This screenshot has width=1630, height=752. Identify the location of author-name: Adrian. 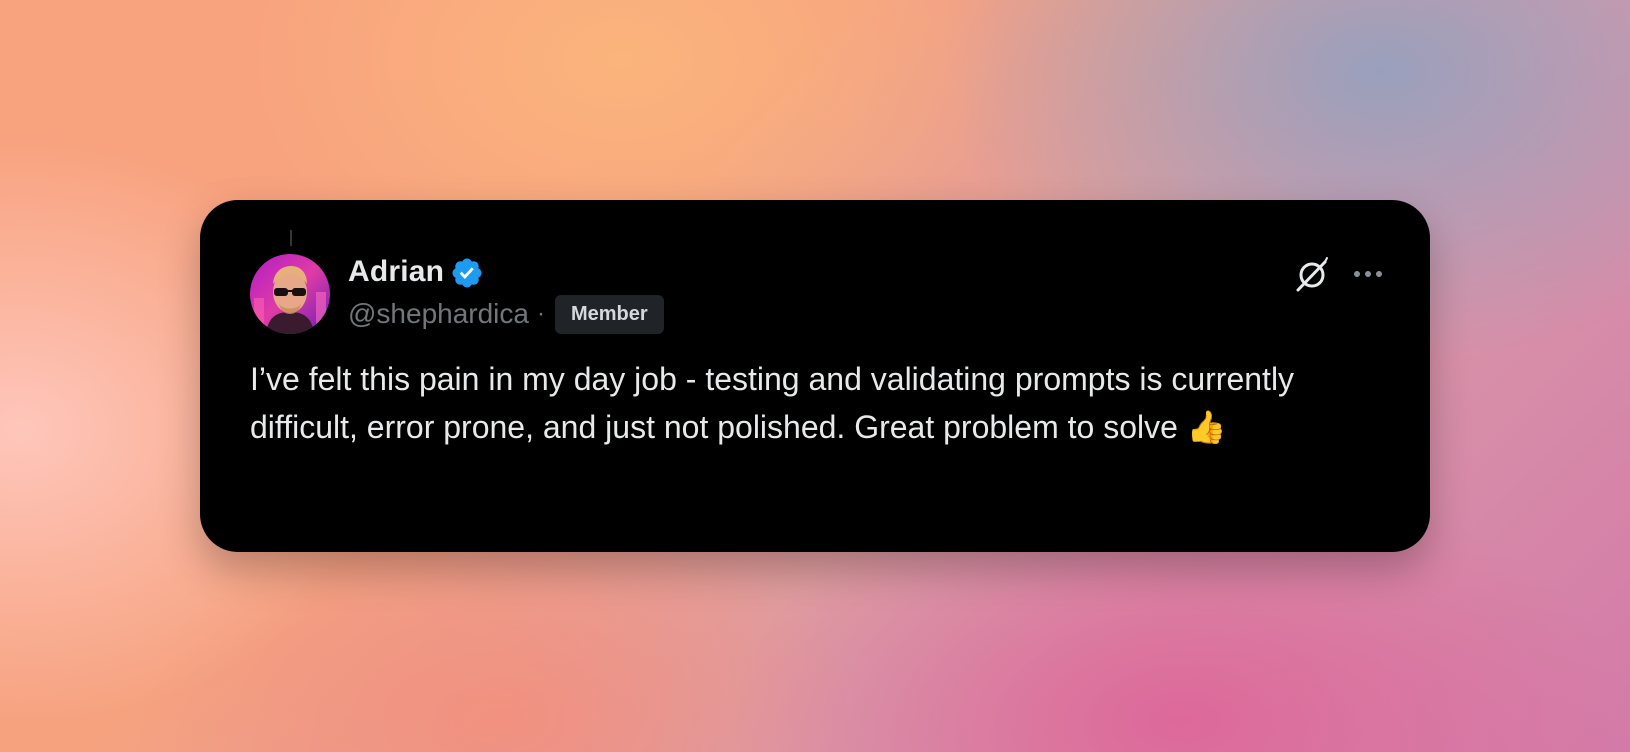
(396, 272).